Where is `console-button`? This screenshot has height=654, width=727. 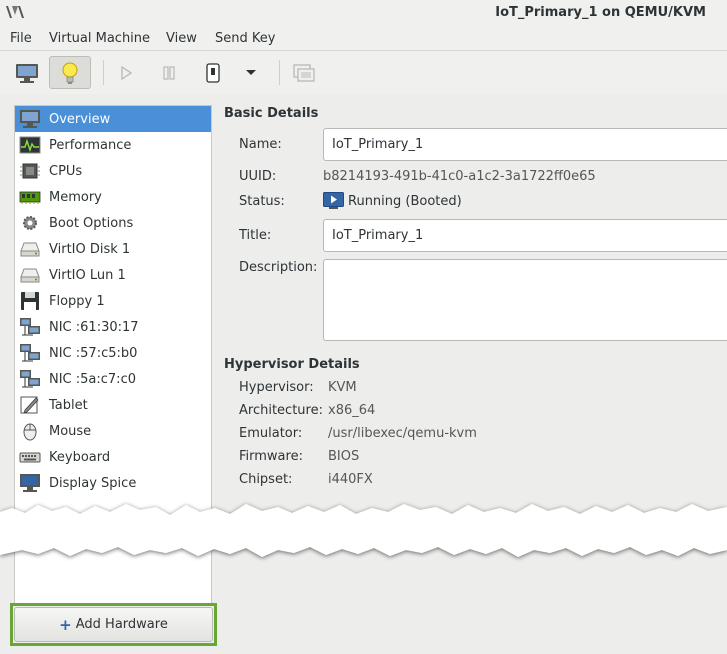
console-button is located at coordinates (26, 72).